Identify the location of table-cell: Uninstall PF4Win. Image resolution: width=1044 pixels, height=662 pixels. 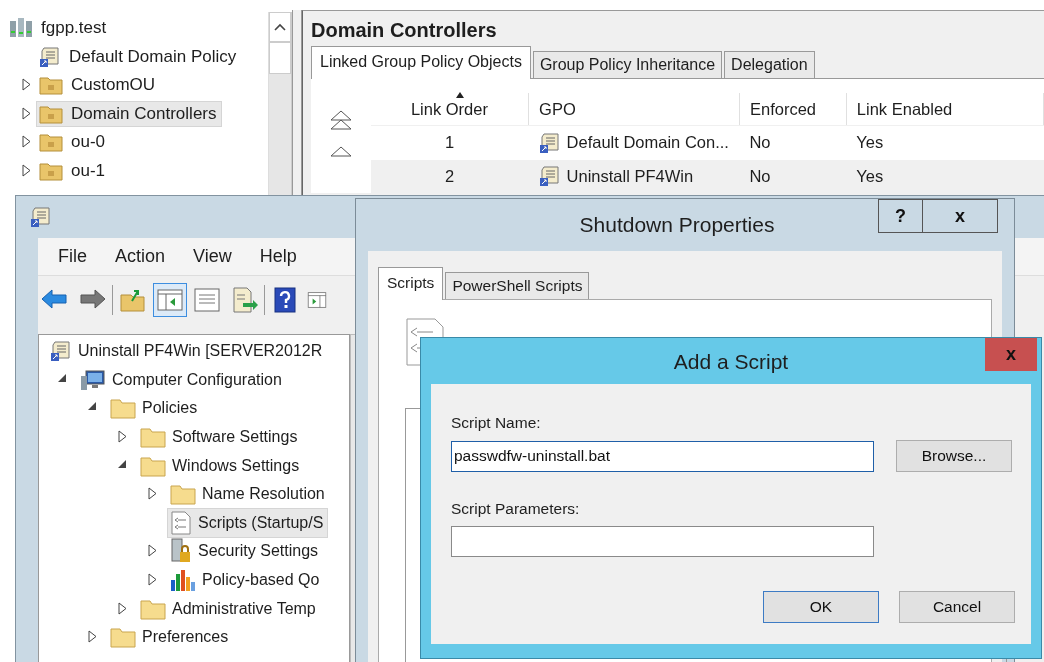
(630, 176).